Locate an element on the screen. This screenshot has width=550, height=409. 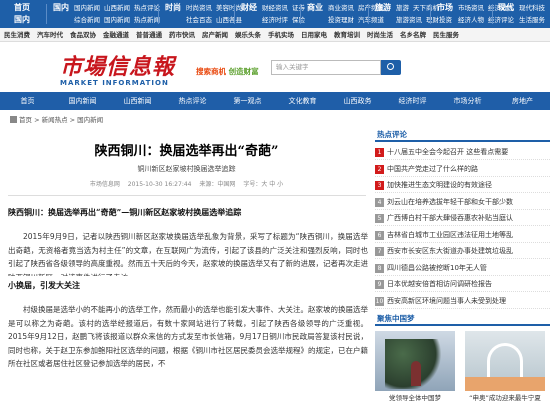
subnav-link: 金融通道 is located at coordinates (116, 35).